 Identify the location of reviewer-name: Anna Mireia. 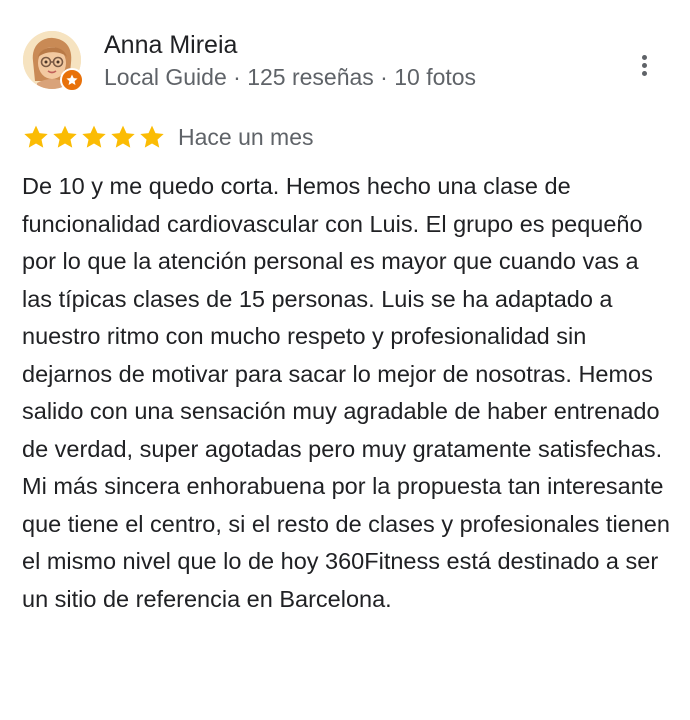
(170, 45).